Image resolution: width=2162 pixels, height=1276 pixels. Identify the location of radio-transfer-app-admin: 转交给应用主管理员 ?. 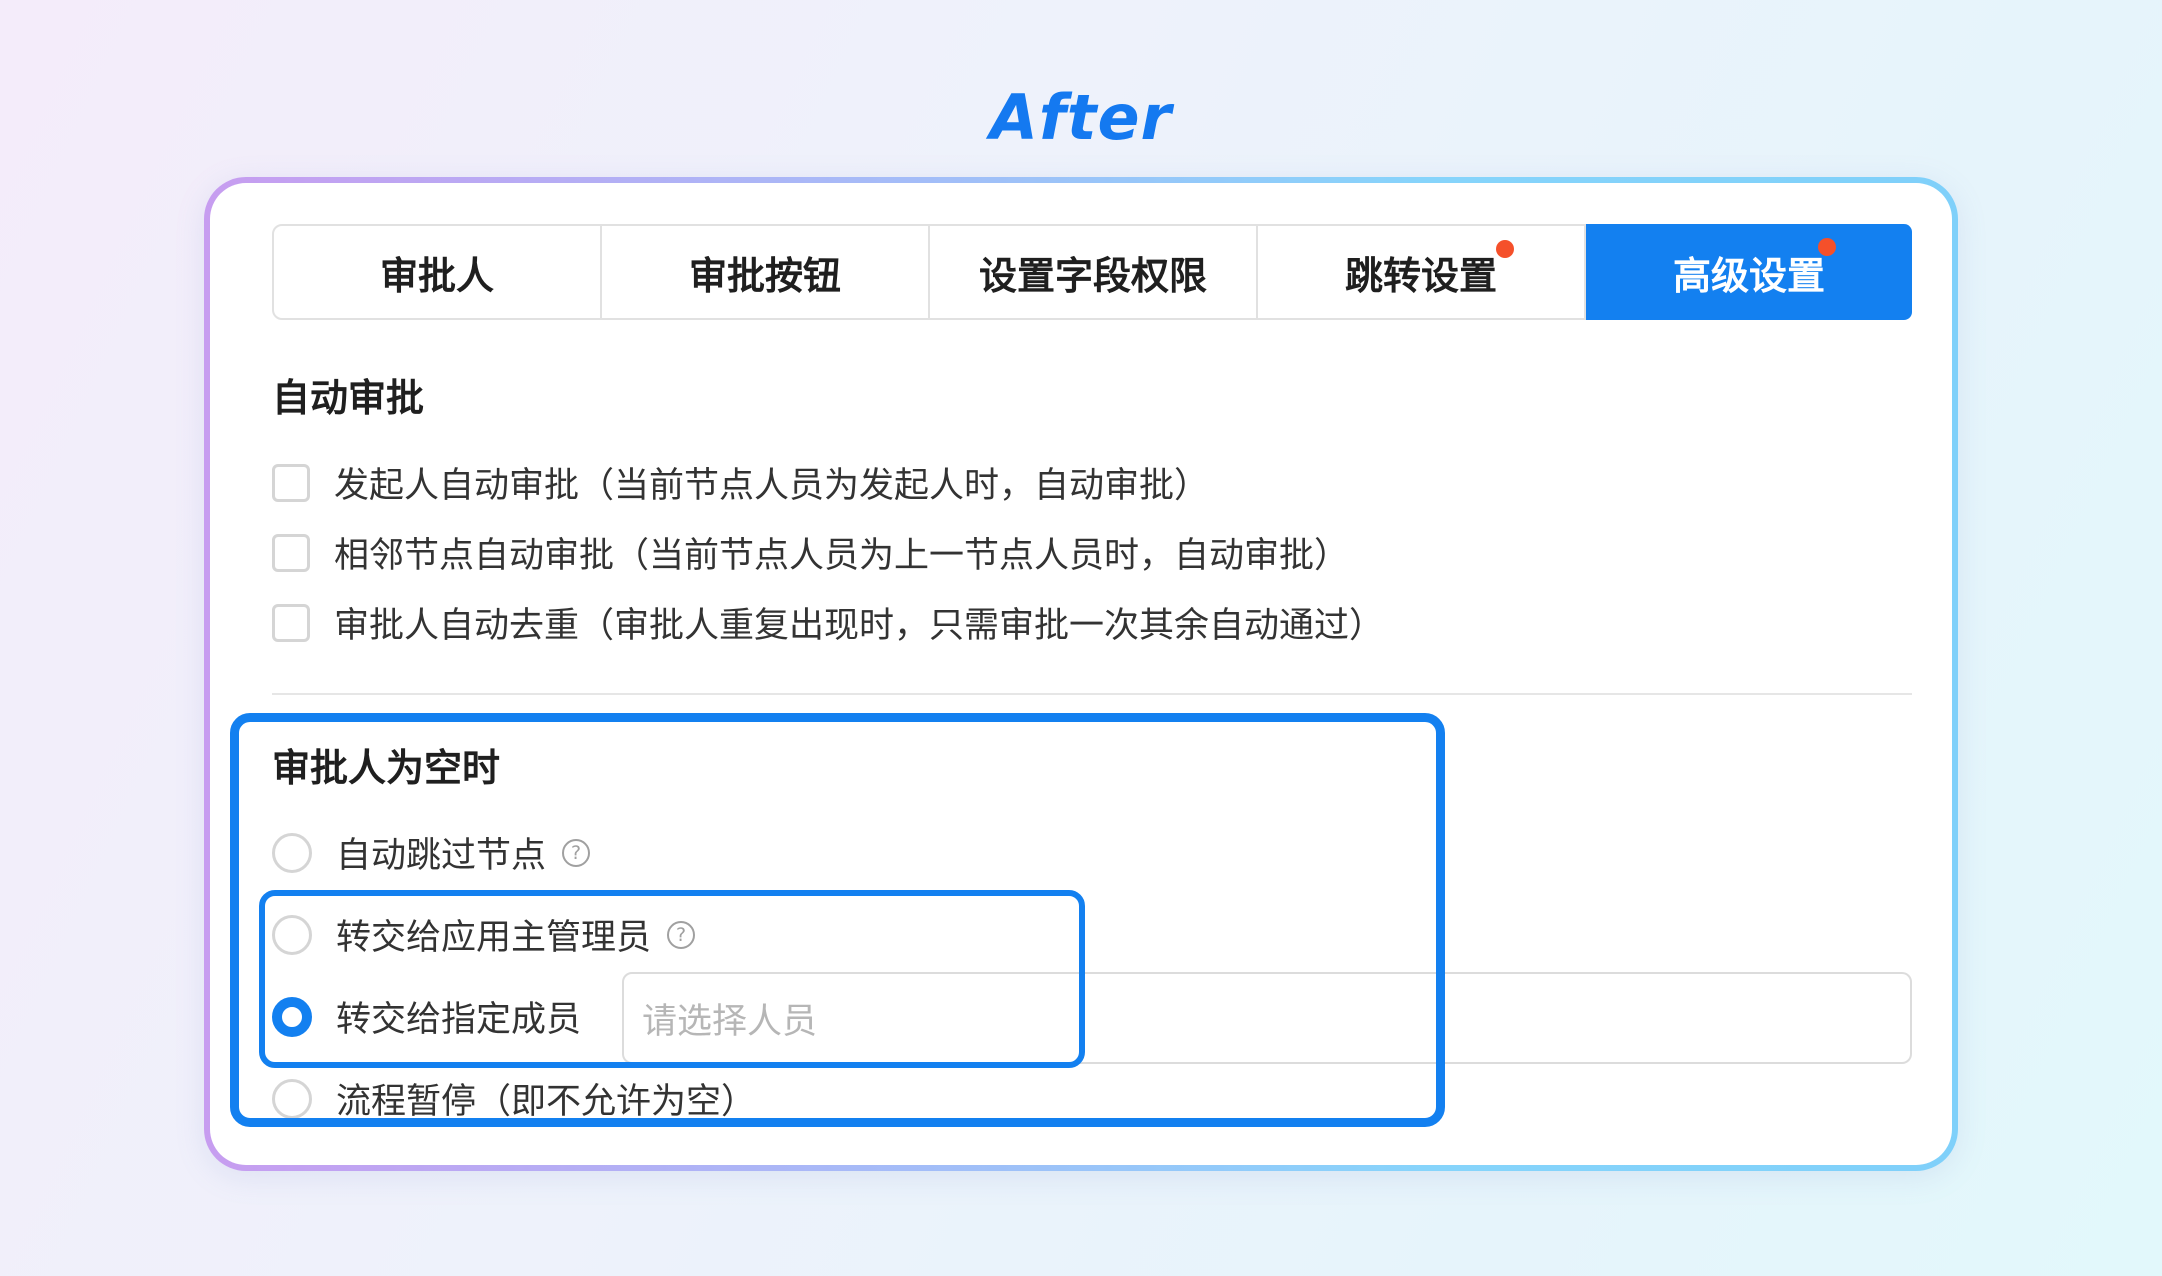
(484, 934).